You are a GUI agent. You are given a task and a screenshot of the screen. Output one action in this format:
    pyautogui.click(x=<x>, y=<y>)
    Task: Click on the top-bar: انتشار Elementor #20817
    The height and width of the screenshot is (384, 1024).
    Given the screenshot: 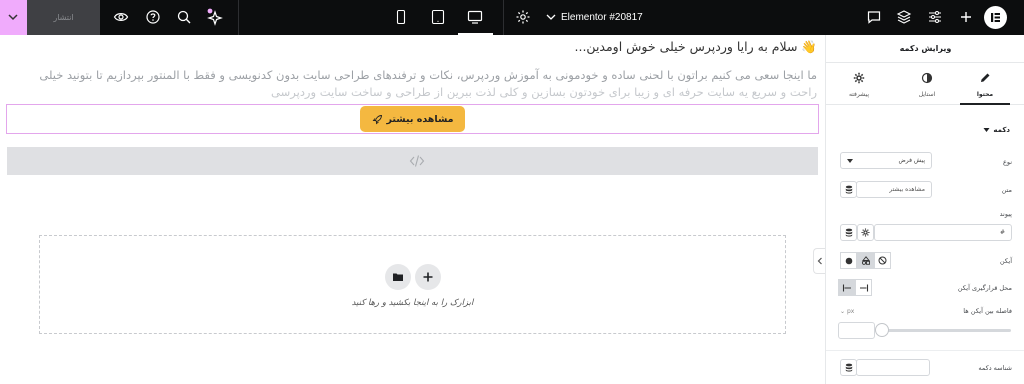 What is the action you would take?
    pyautogui.click(x=512, y=17)
    